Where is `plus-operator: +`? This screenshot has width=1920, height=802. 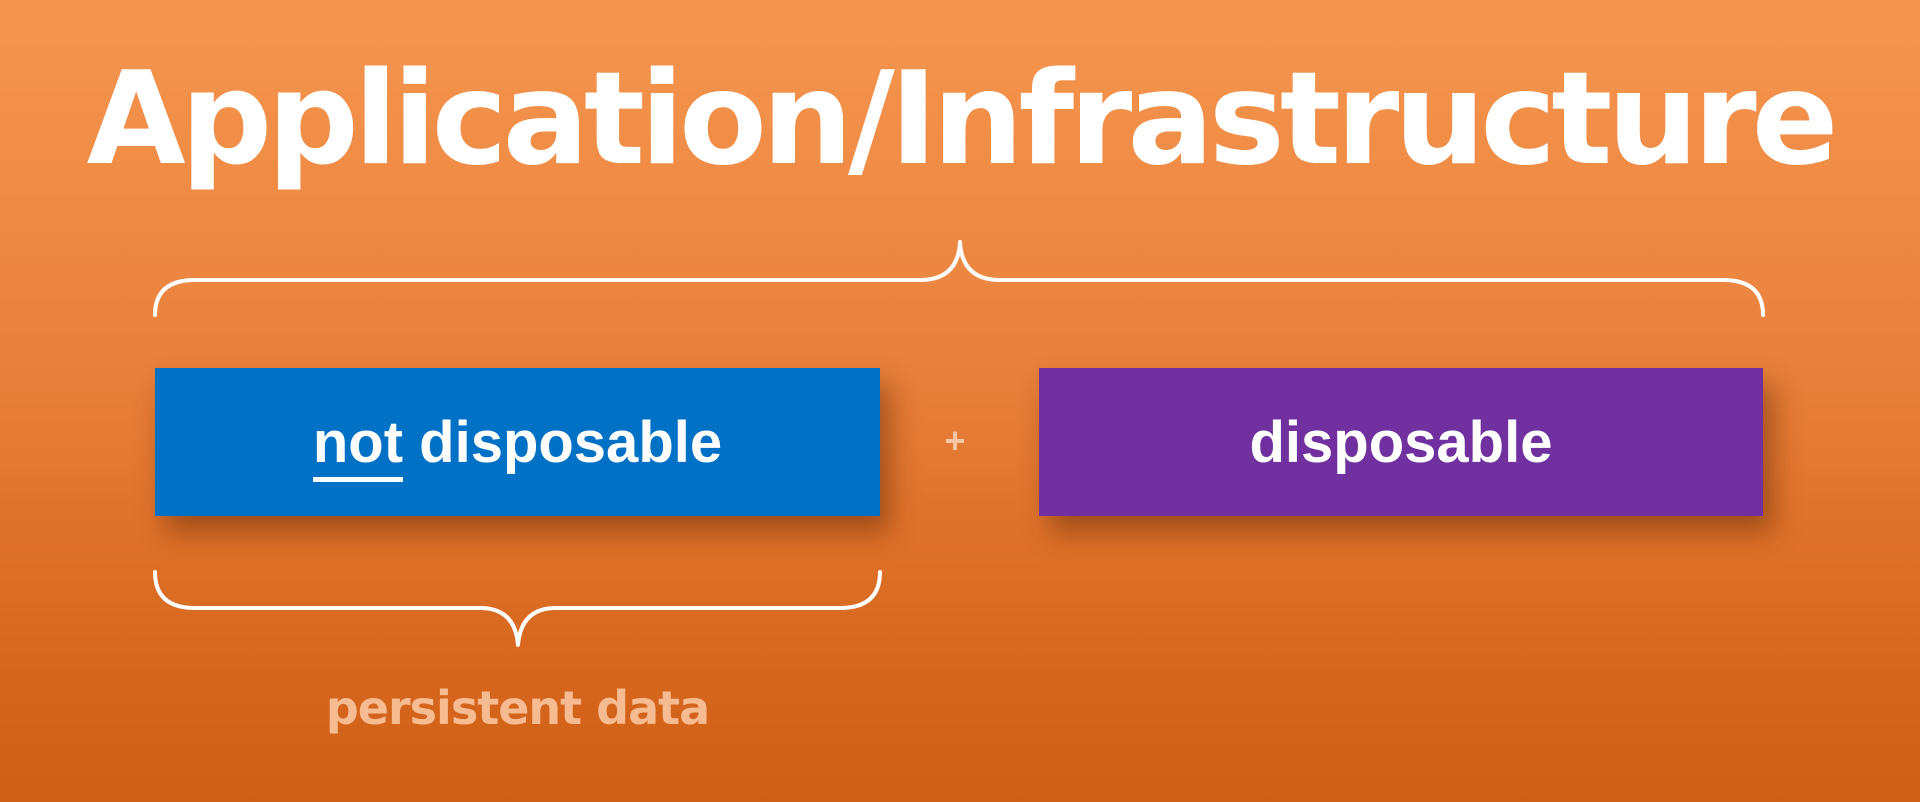
plus-operator: + is located at coordinates (955, 440).